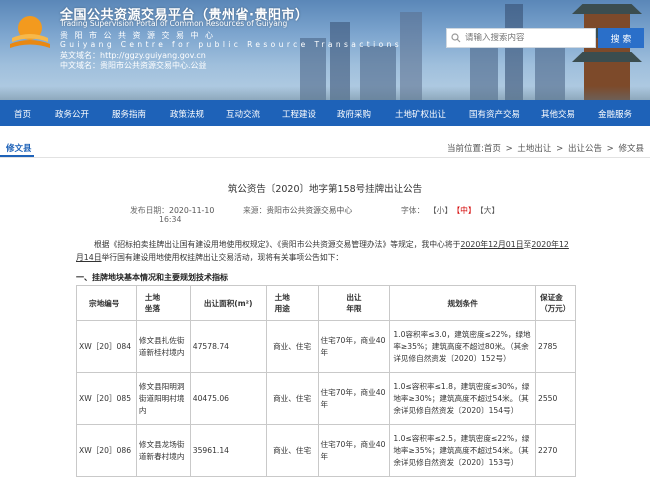 The image size is (650, 479). I want to click on source: 来源：贵阳市公共资源交易中心, so click(297, 210).